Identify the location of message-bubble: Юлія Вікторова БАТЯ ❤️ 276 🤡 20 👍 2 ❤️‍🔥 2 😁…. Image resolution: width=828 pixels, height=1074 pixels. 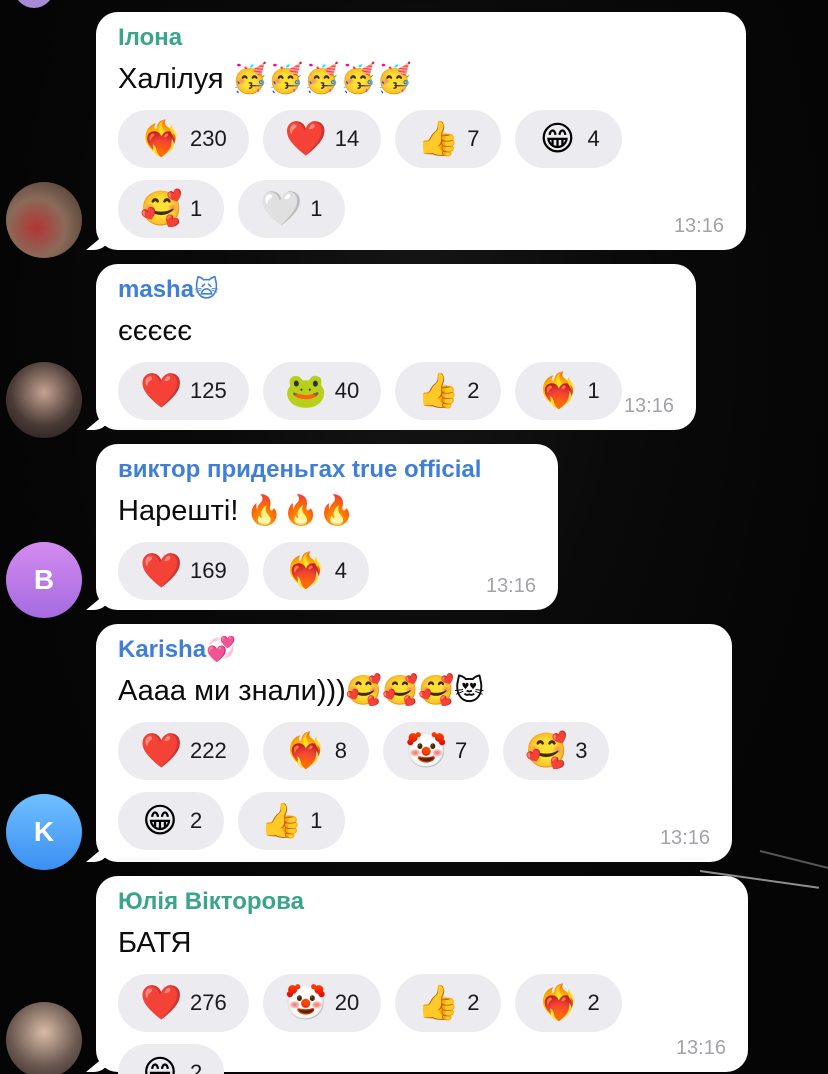
(417, 975).